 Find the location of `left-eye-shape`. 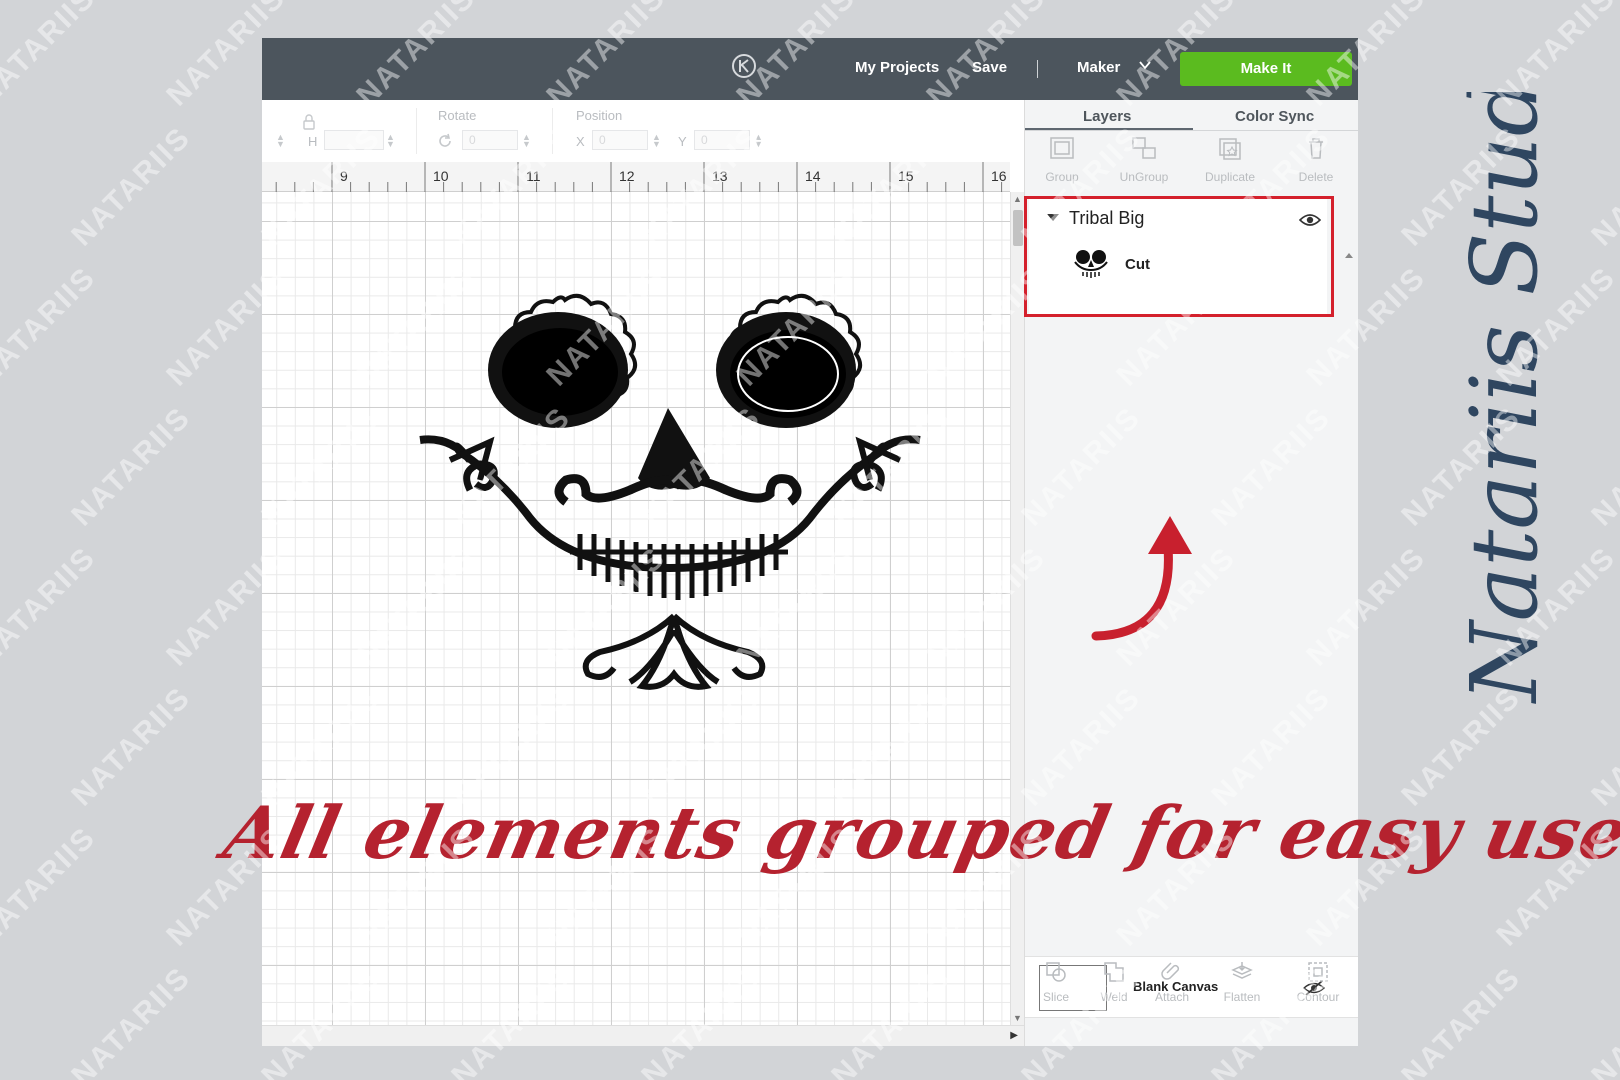

left-eye-shape is located at coordinates (563, 360).